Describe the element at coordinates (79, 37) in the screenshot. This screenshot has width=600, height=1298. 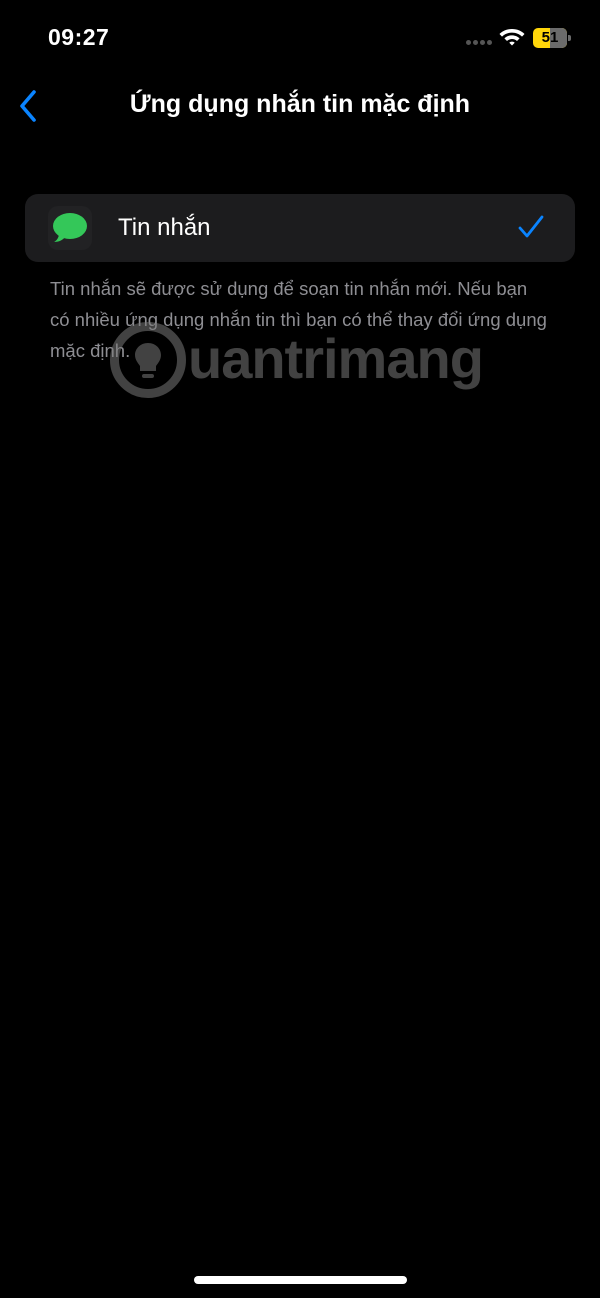
I see `status-time: 09:27` at that location.